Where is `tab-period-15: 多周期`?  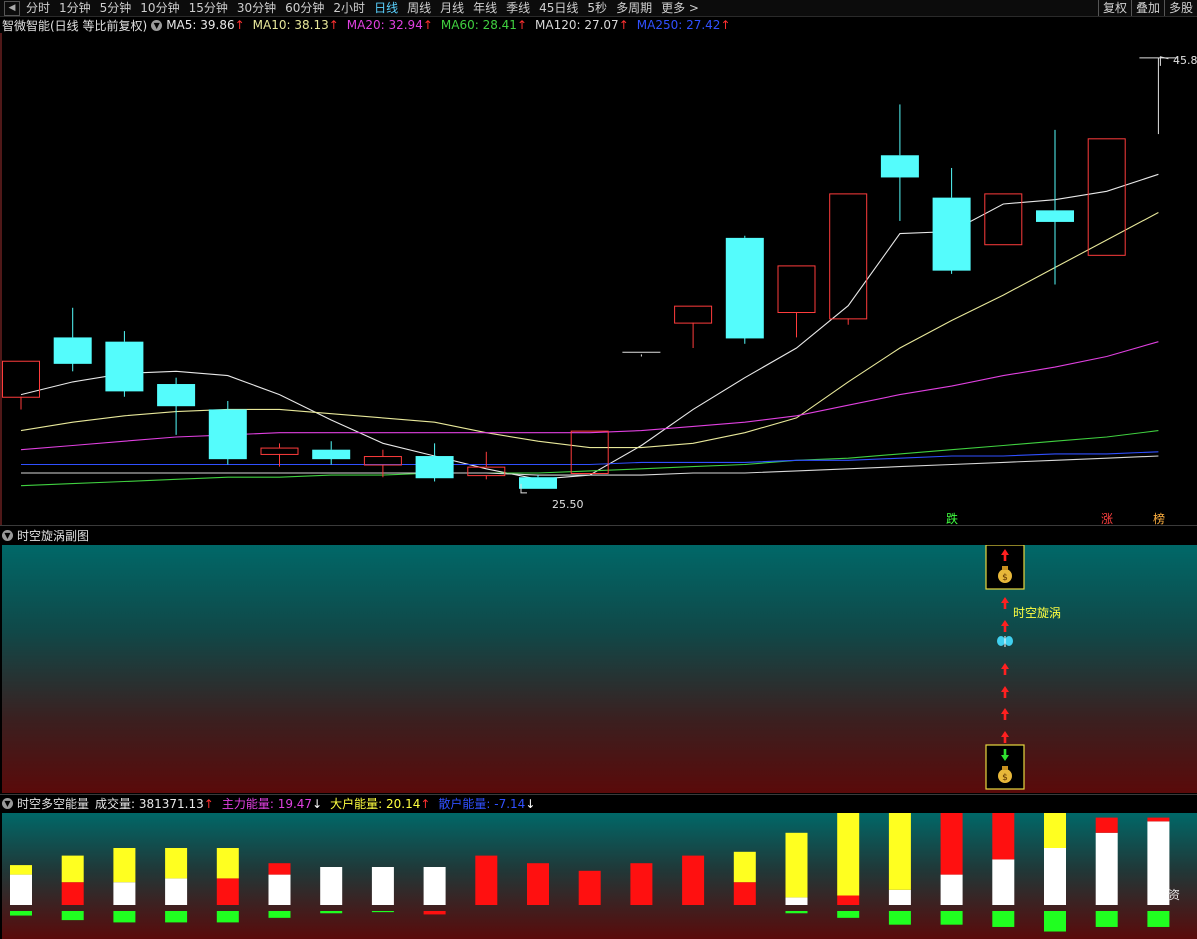
tab-period-15: 多周期 is located at coordinates (634, 8).